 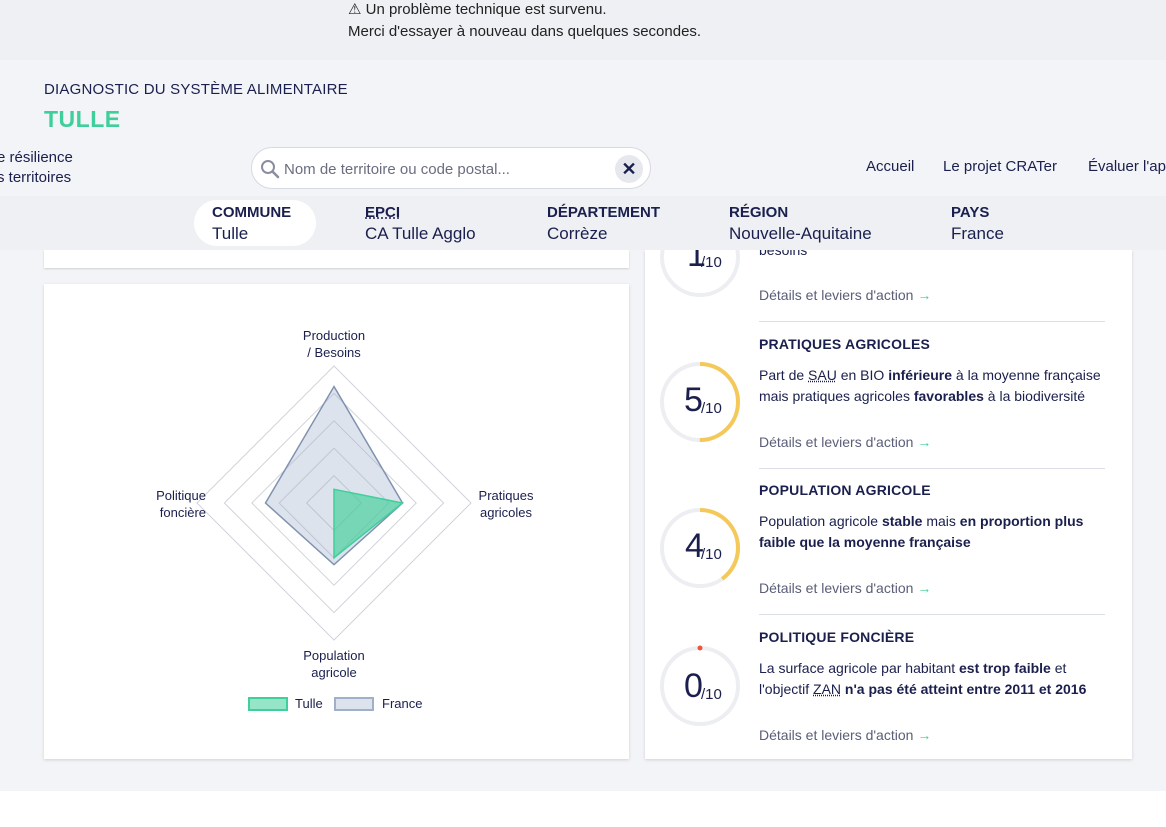 What do you see at coordinates (255, 223) in the screenshot?
I see `level-commune: COMMUNE Tulle` at bounding box center [255, 223].